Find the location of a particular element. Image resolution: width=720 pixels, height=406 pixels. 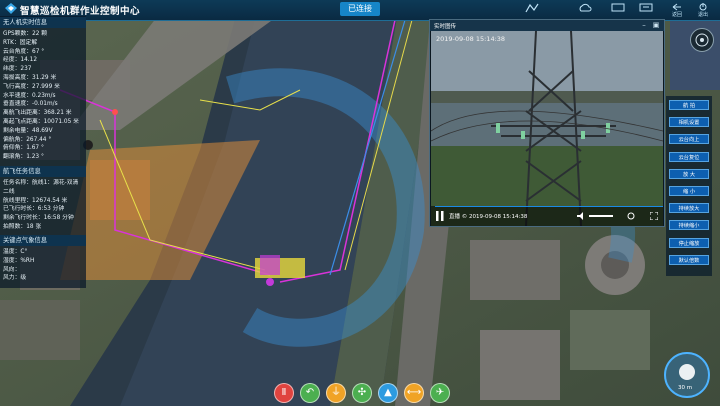

minimize-icon: – is located at coordinates (644, 25).